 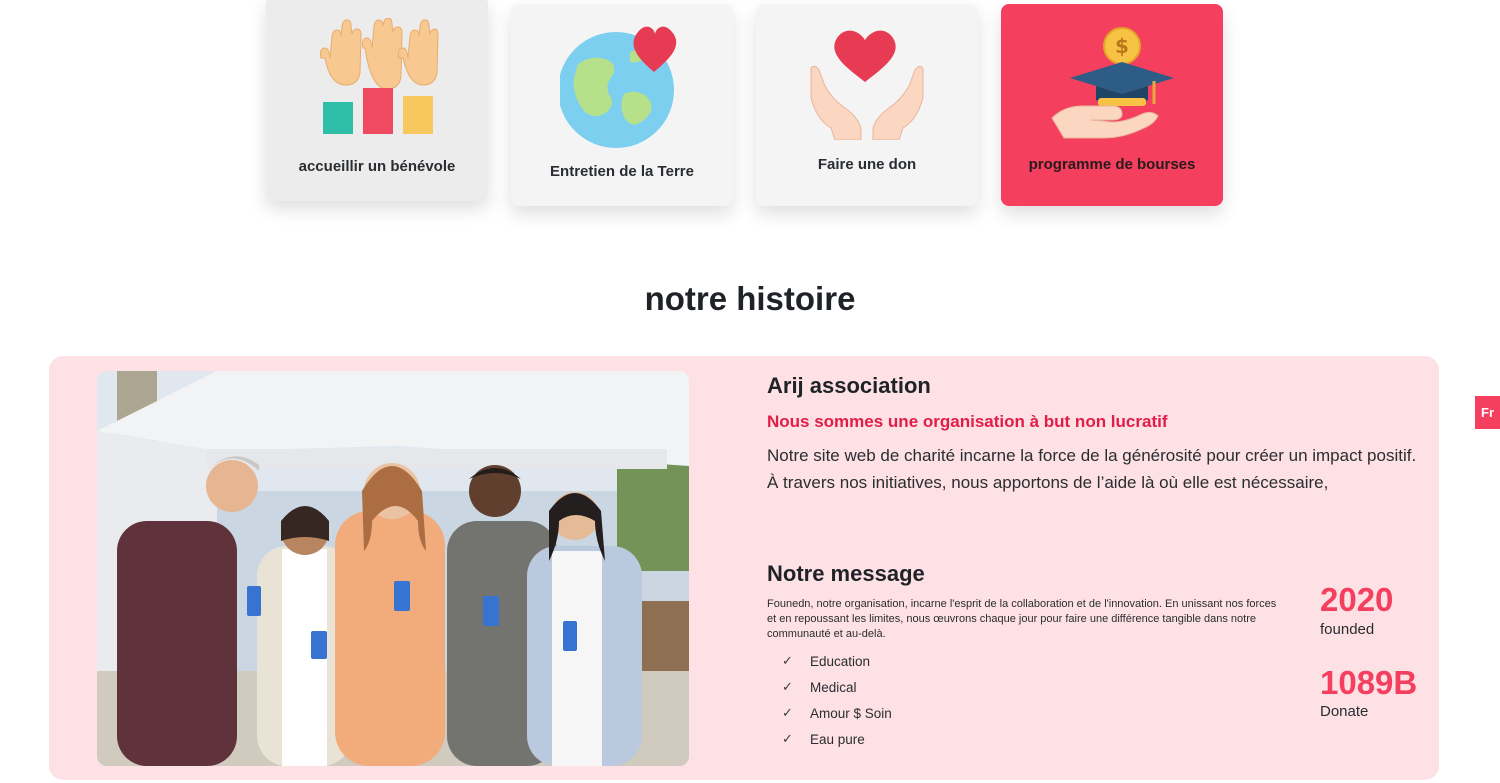 I want to click on stat-founded-value: 2020, so click(x=1357, y=599).